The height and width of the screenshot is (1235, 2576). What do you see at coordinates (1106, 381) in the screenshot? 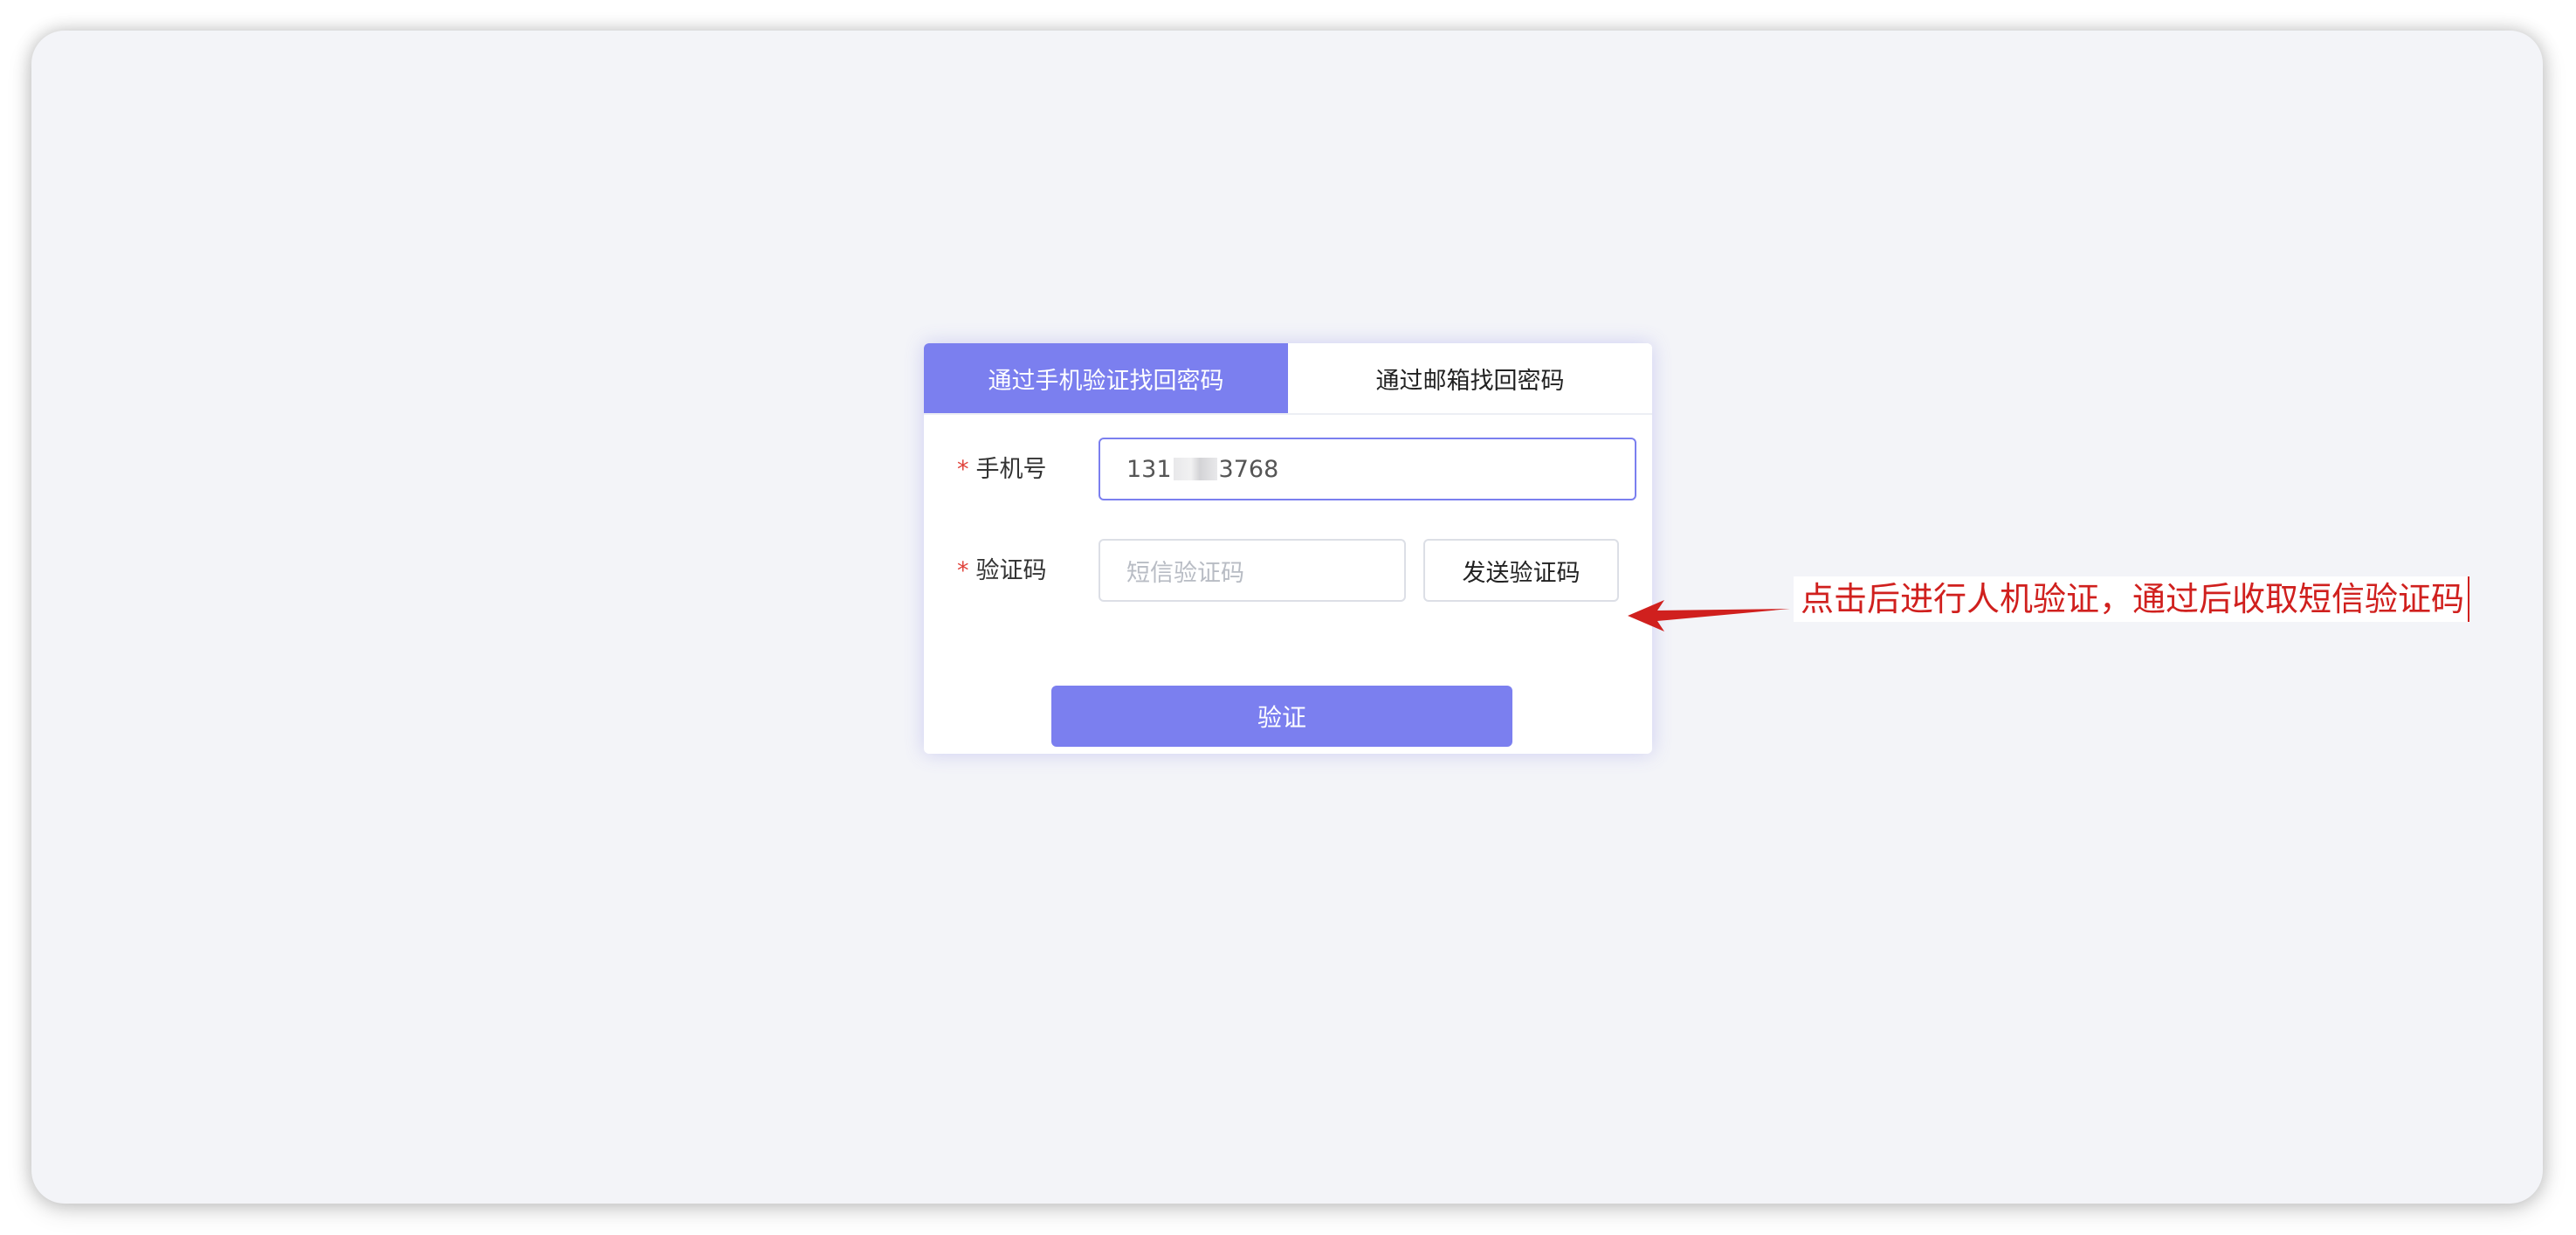
I see `tab-phone-recovery-label: 通过手机验证找回密码` at bounding box center [1106, 381].